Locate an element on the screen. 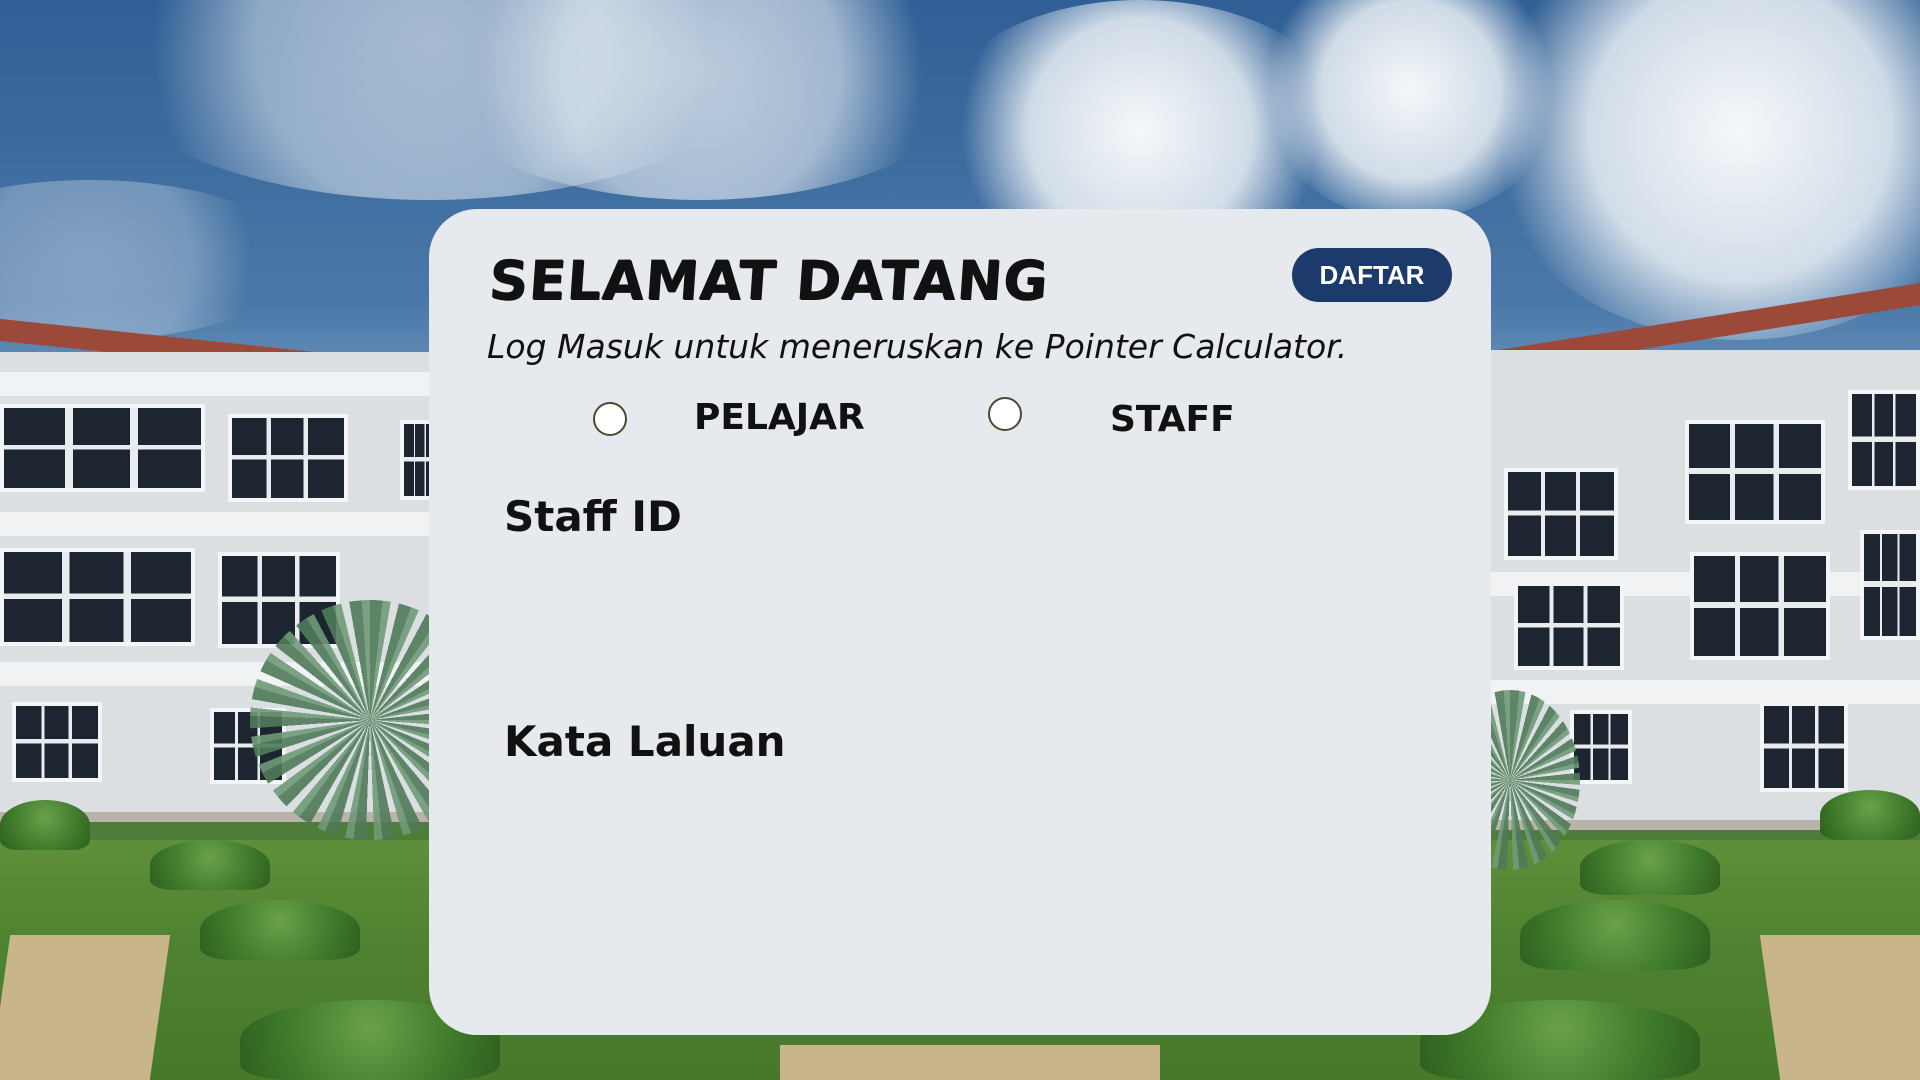 The image size is (1920, 1080). radio-staff is located at coordinates (1005, 414).